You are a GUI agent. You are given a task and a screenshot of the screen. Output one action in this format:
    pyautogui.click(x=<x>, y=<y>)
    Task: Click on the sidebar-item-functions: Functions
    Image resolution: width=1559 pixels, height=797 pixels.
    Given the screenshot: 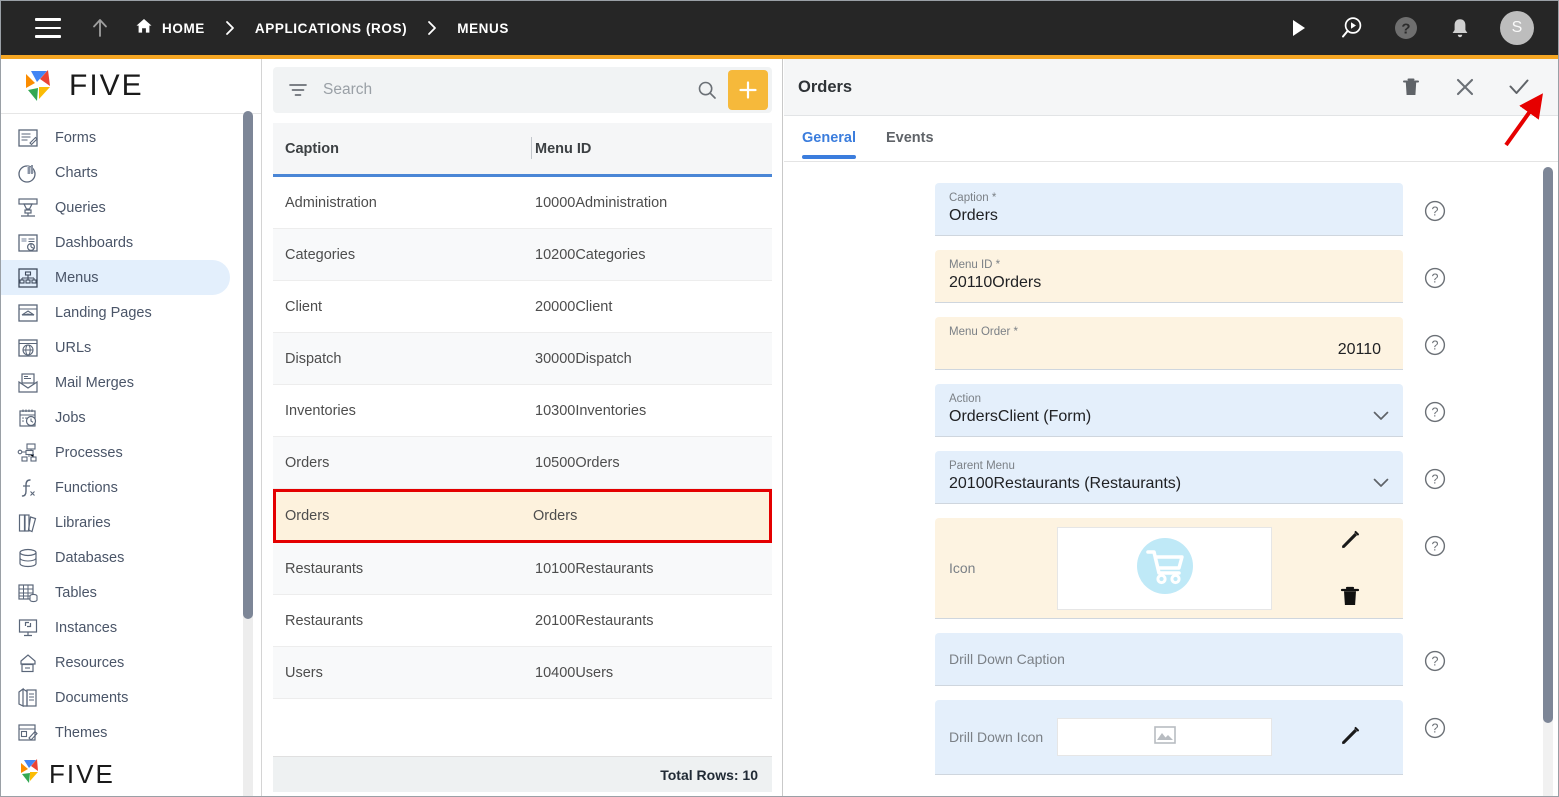 What is the action you would take?
    pyautogui.click(x=115, y=487)
    